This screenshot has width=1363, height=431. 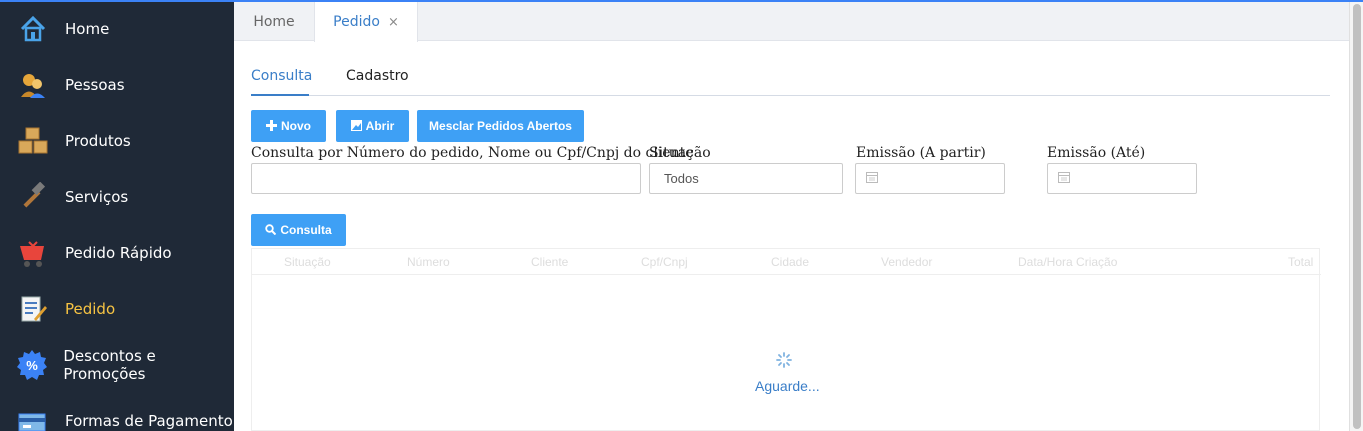 What do you see at coordinates (393, 22) in the screenshot?
I see `close-icon: ×` at bounding box center [393, 22].